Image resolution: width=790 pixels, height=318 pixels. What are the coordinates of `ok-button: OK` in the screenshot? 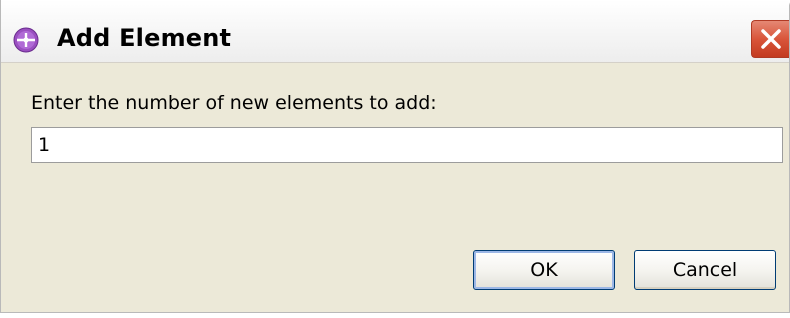 It's located at (544, 270).